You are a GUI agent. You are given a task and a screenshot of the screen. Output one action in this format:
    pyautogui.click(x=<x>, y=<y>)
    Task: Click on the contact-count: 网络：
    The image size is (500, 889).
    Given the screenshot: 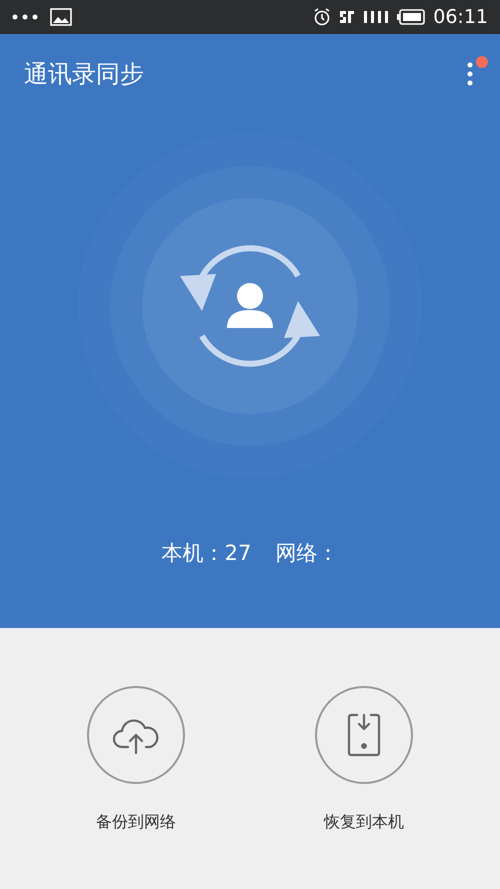 What is the action you would take?
    pyautogui.click(x=306, y=553)
    